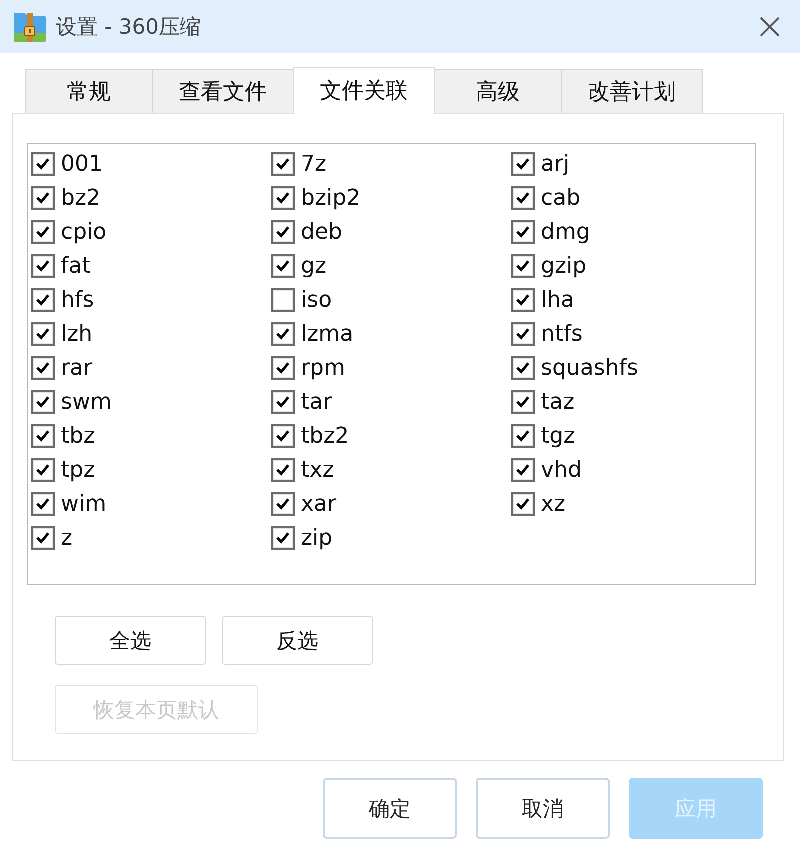  I want to click on file-type-label: lzh, so click(77, 334).